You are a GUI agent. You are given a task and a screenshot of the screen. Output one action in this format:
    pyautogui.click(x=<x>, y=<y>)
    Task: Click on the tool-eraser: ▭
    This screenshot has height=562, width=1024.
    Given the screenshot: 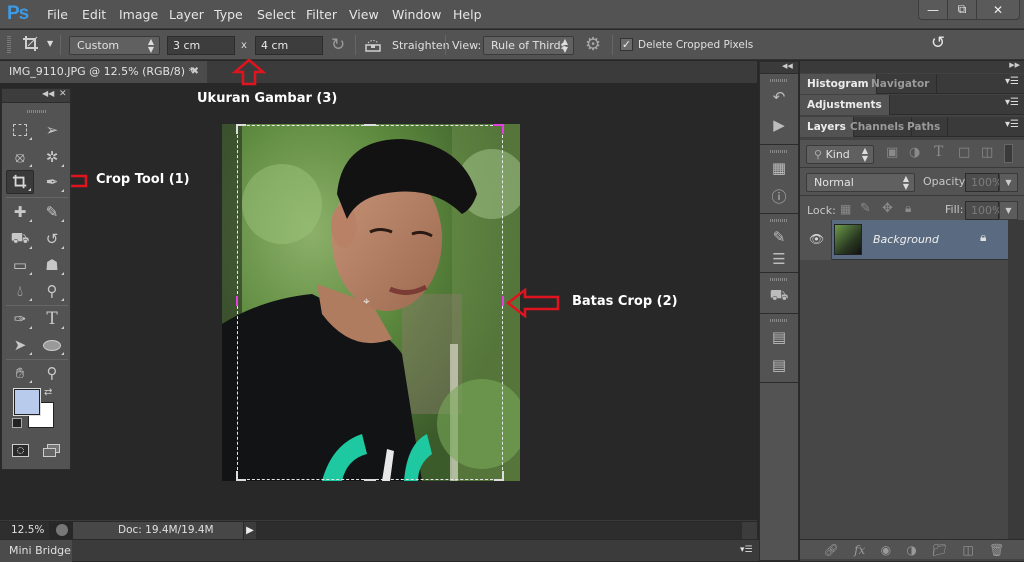 What is the action you would take?
    pyautogui.click(x=20, y=265)
    